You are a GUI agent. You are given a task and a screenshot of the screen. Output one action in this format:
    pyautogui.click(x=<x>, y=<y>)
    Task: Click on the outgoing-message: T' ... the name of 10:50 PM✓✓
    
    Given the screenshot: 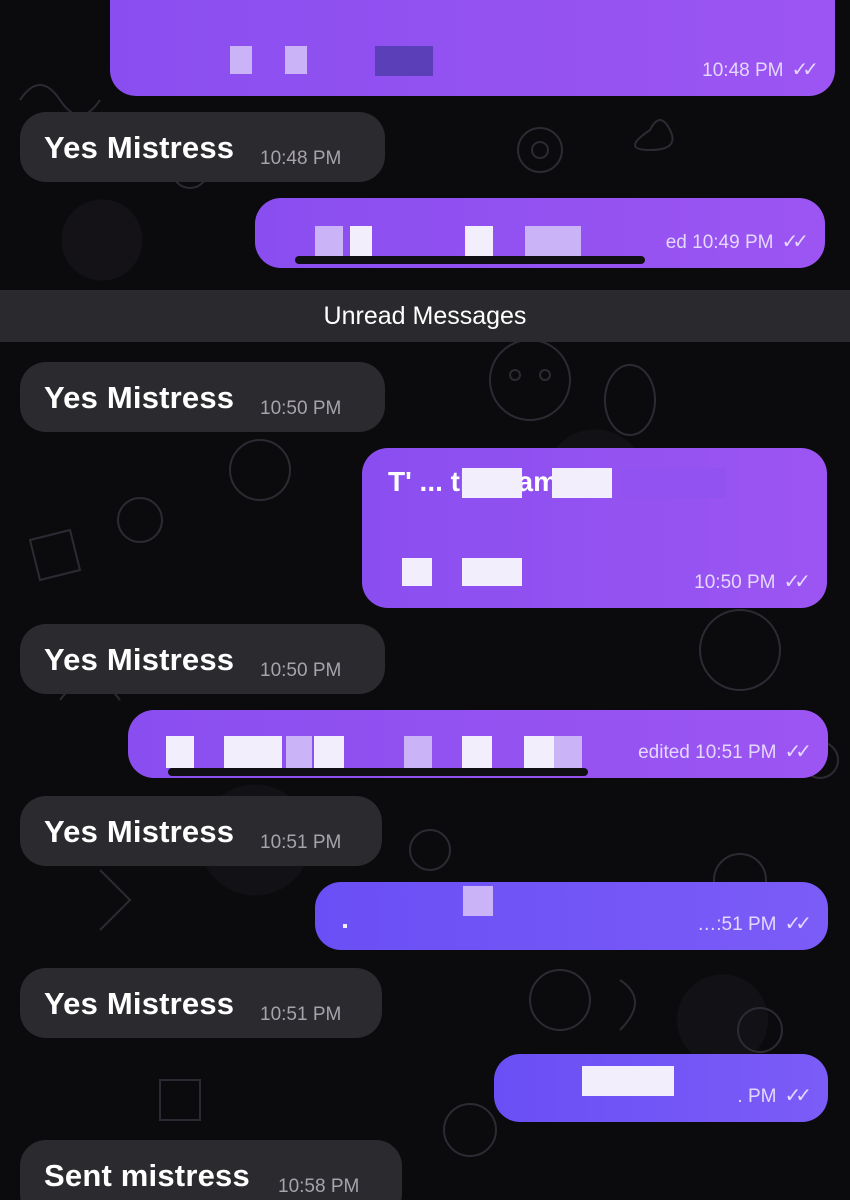 What is the action you would take?
    pyautogui.click(x=594, y=528)
    